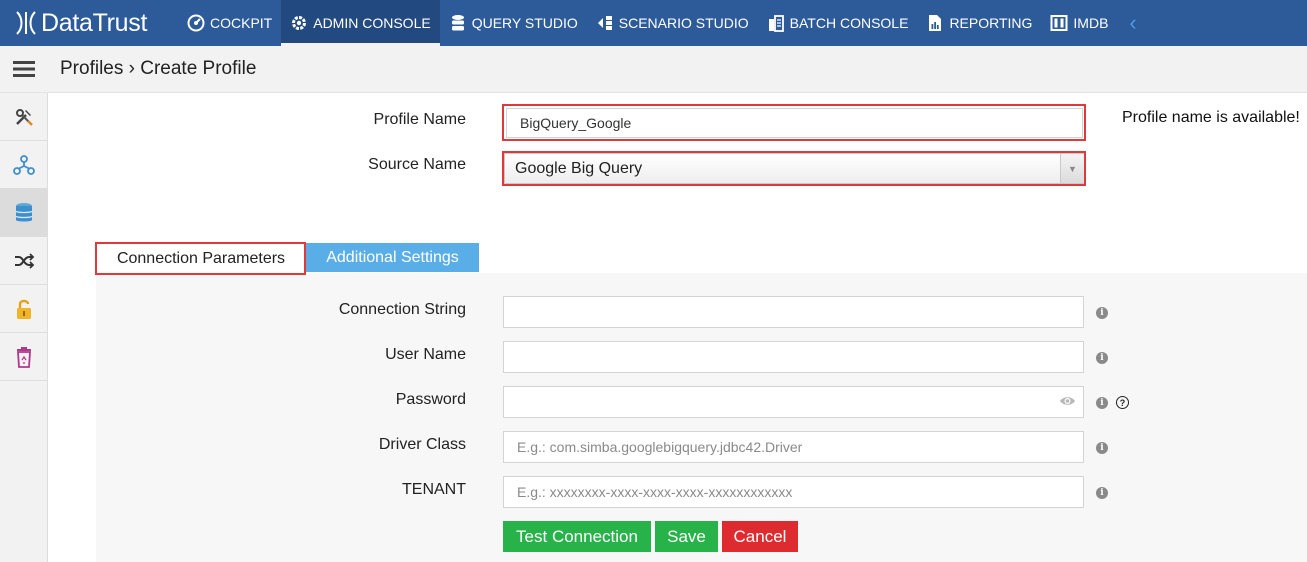 The width and height of the screenshot is (1307, 562). I want to click on menu-toggle-button, so click(24, 69).